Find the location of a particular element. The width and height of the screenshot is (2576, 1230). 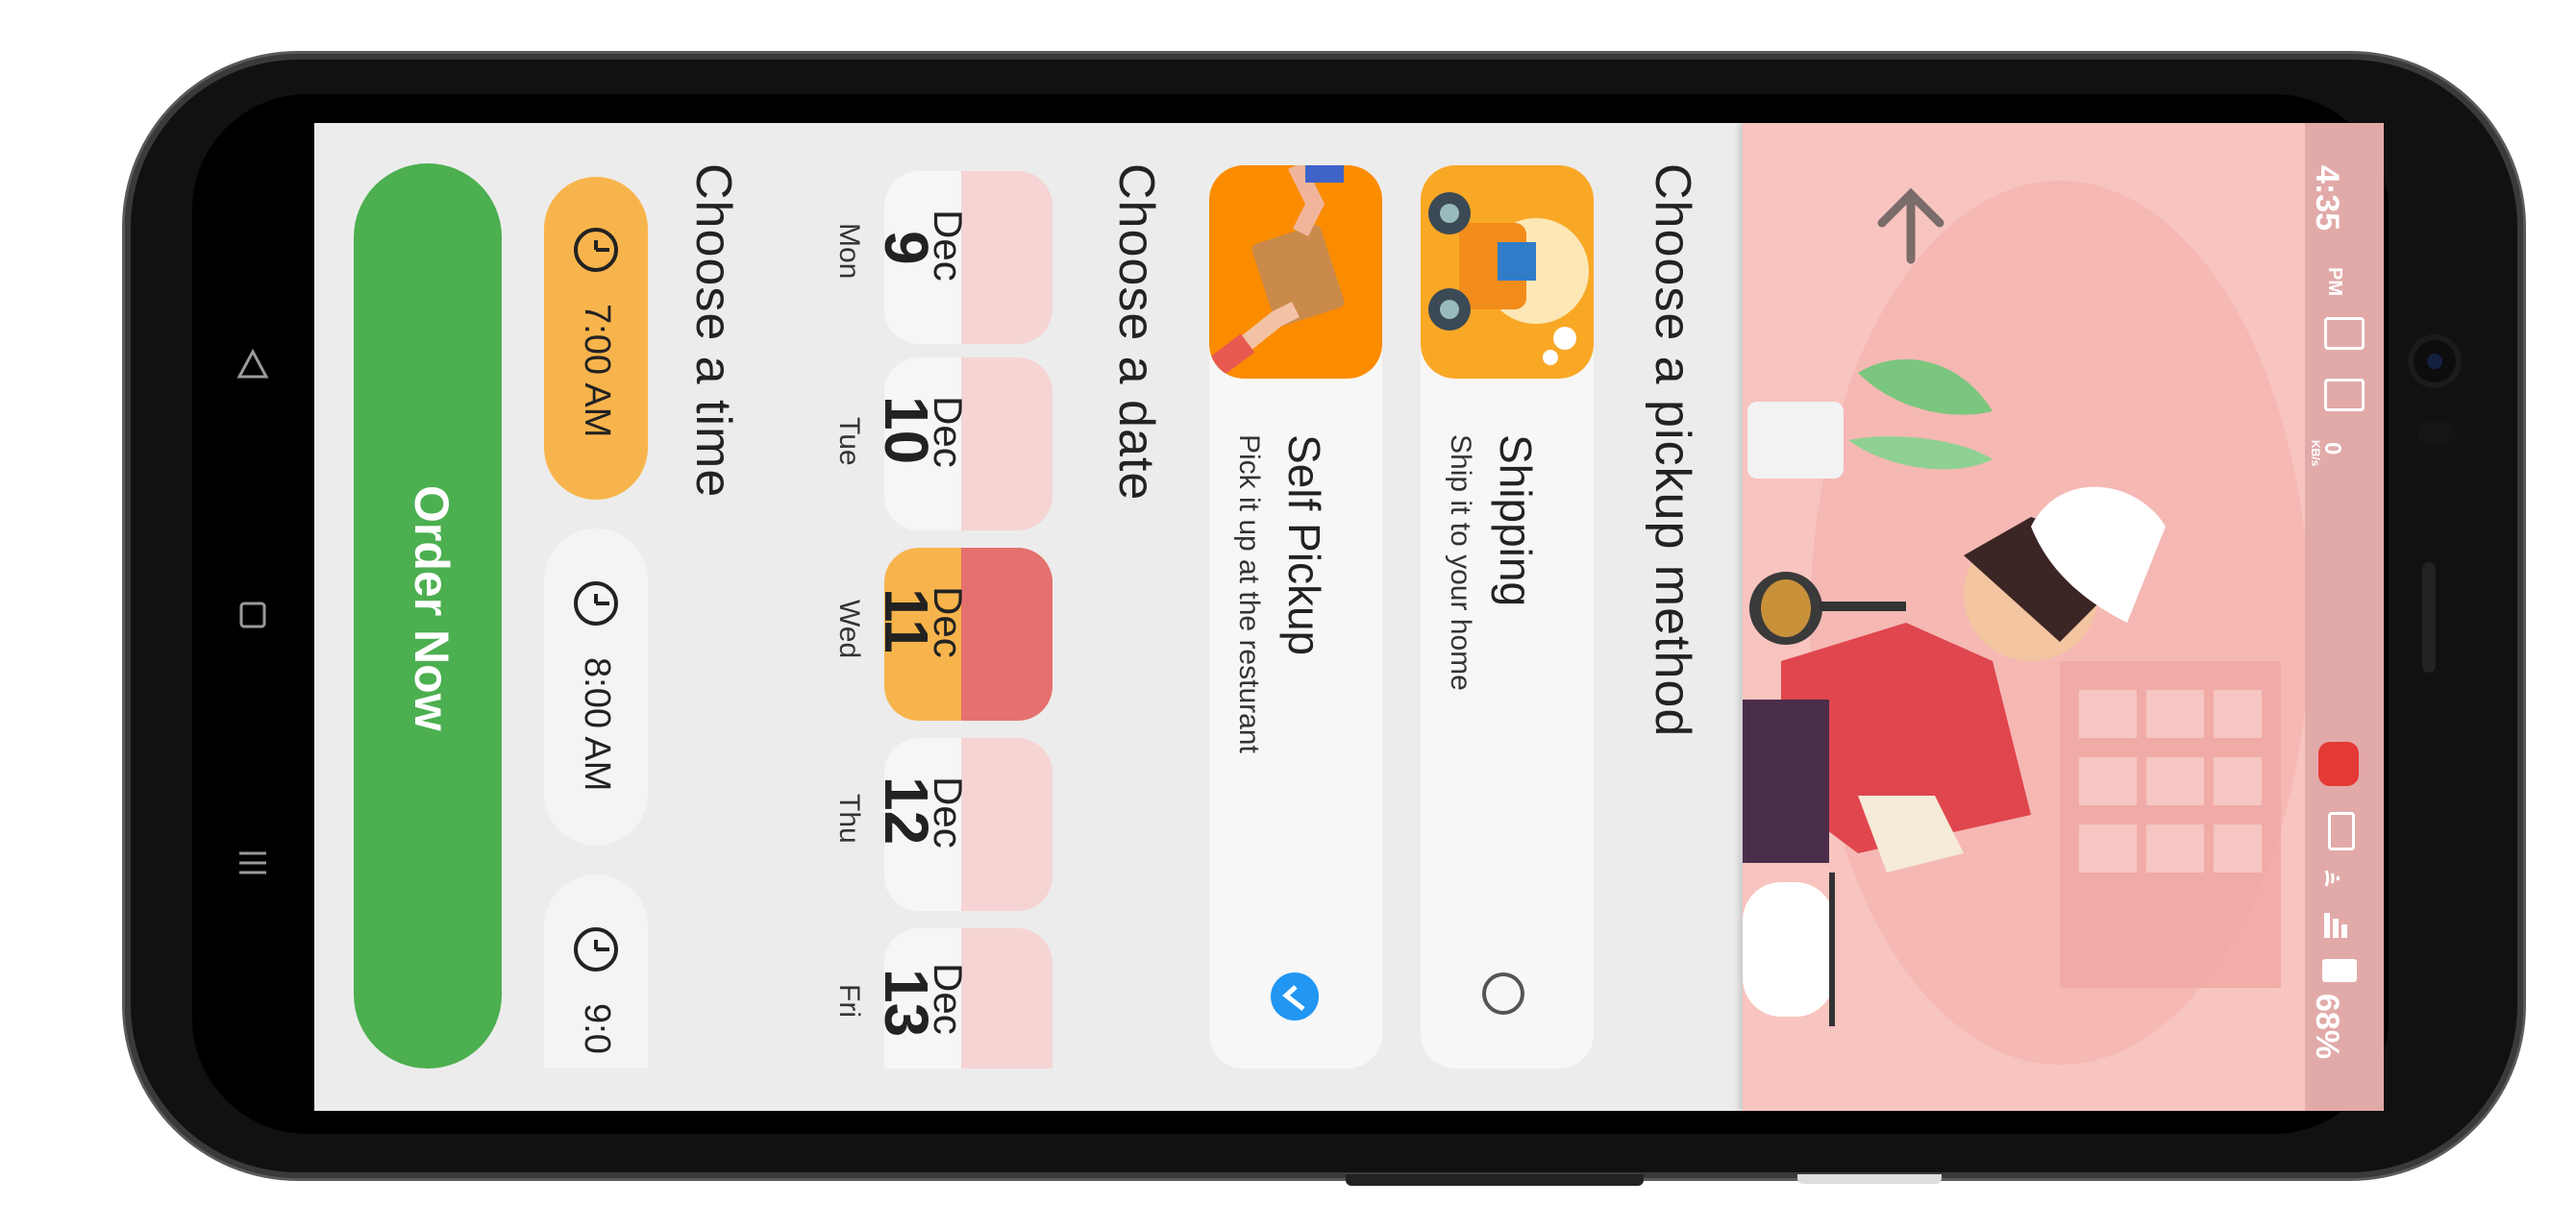

net-speed: 0 is located at coordinates (2332, 449).